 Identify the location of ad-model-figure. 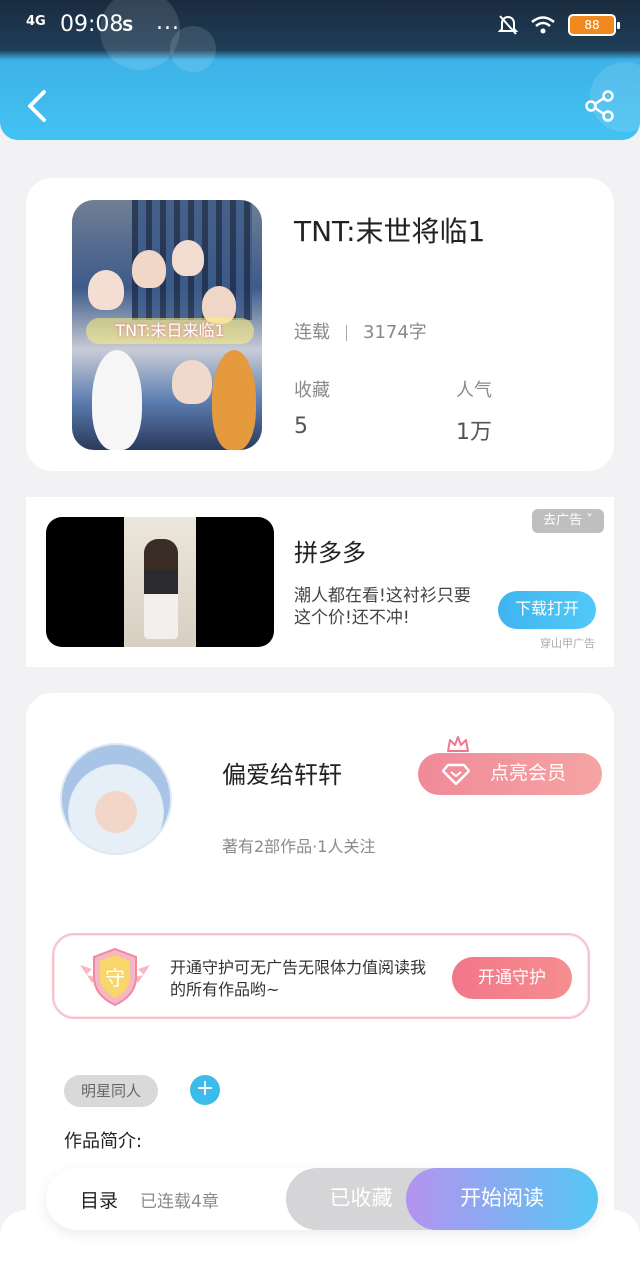
(161, 589).